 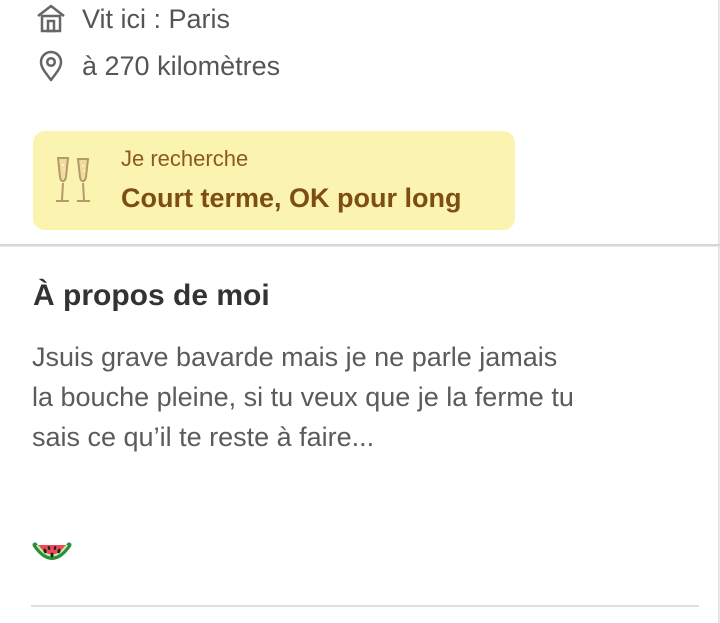 I want to click on lives-in-row: Vit ici : Paris, so click(x=132, y=19).